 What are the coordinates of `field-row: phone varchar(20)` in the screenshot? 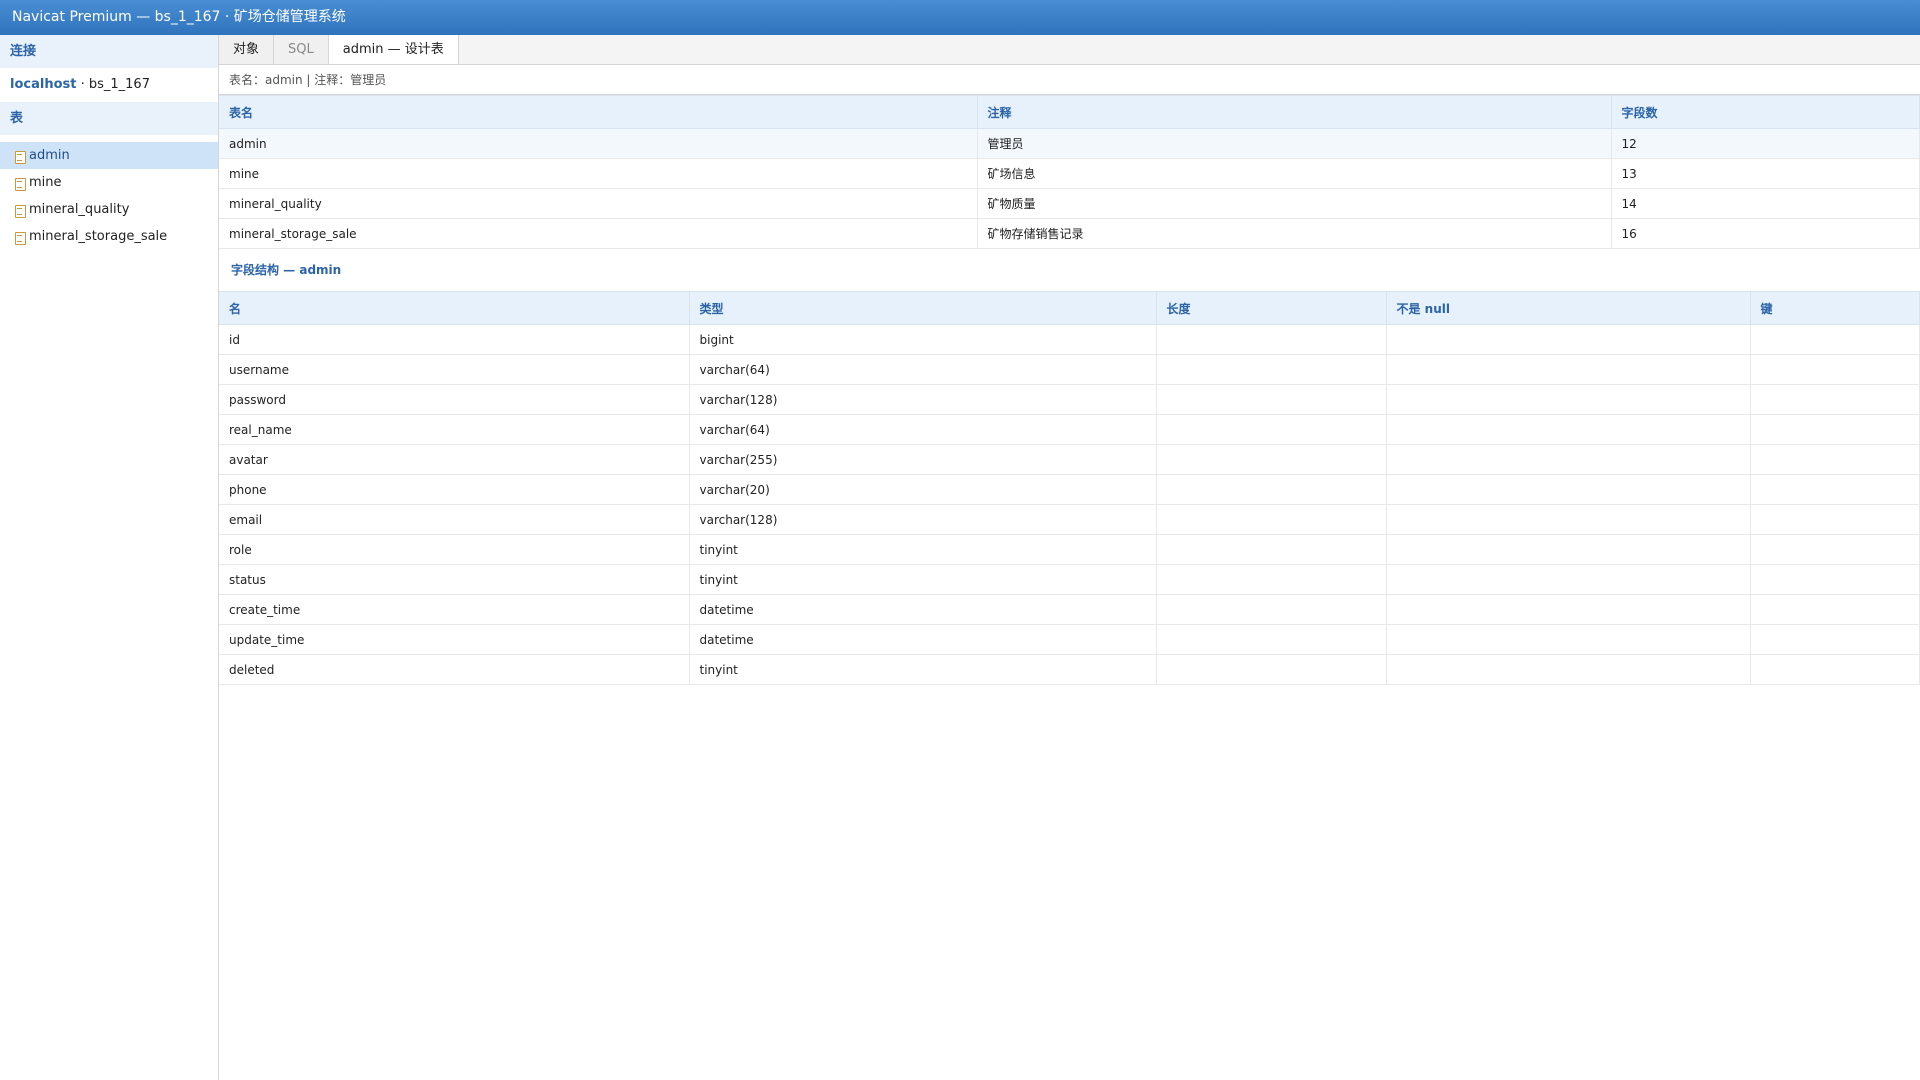 It's located at (1069, 489).